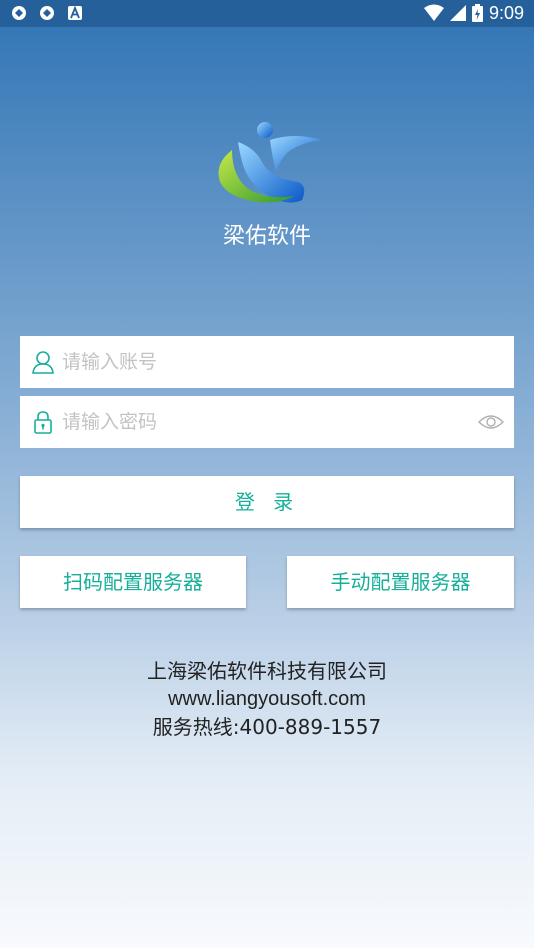  I want to click on user-icon, so click(43, 362).